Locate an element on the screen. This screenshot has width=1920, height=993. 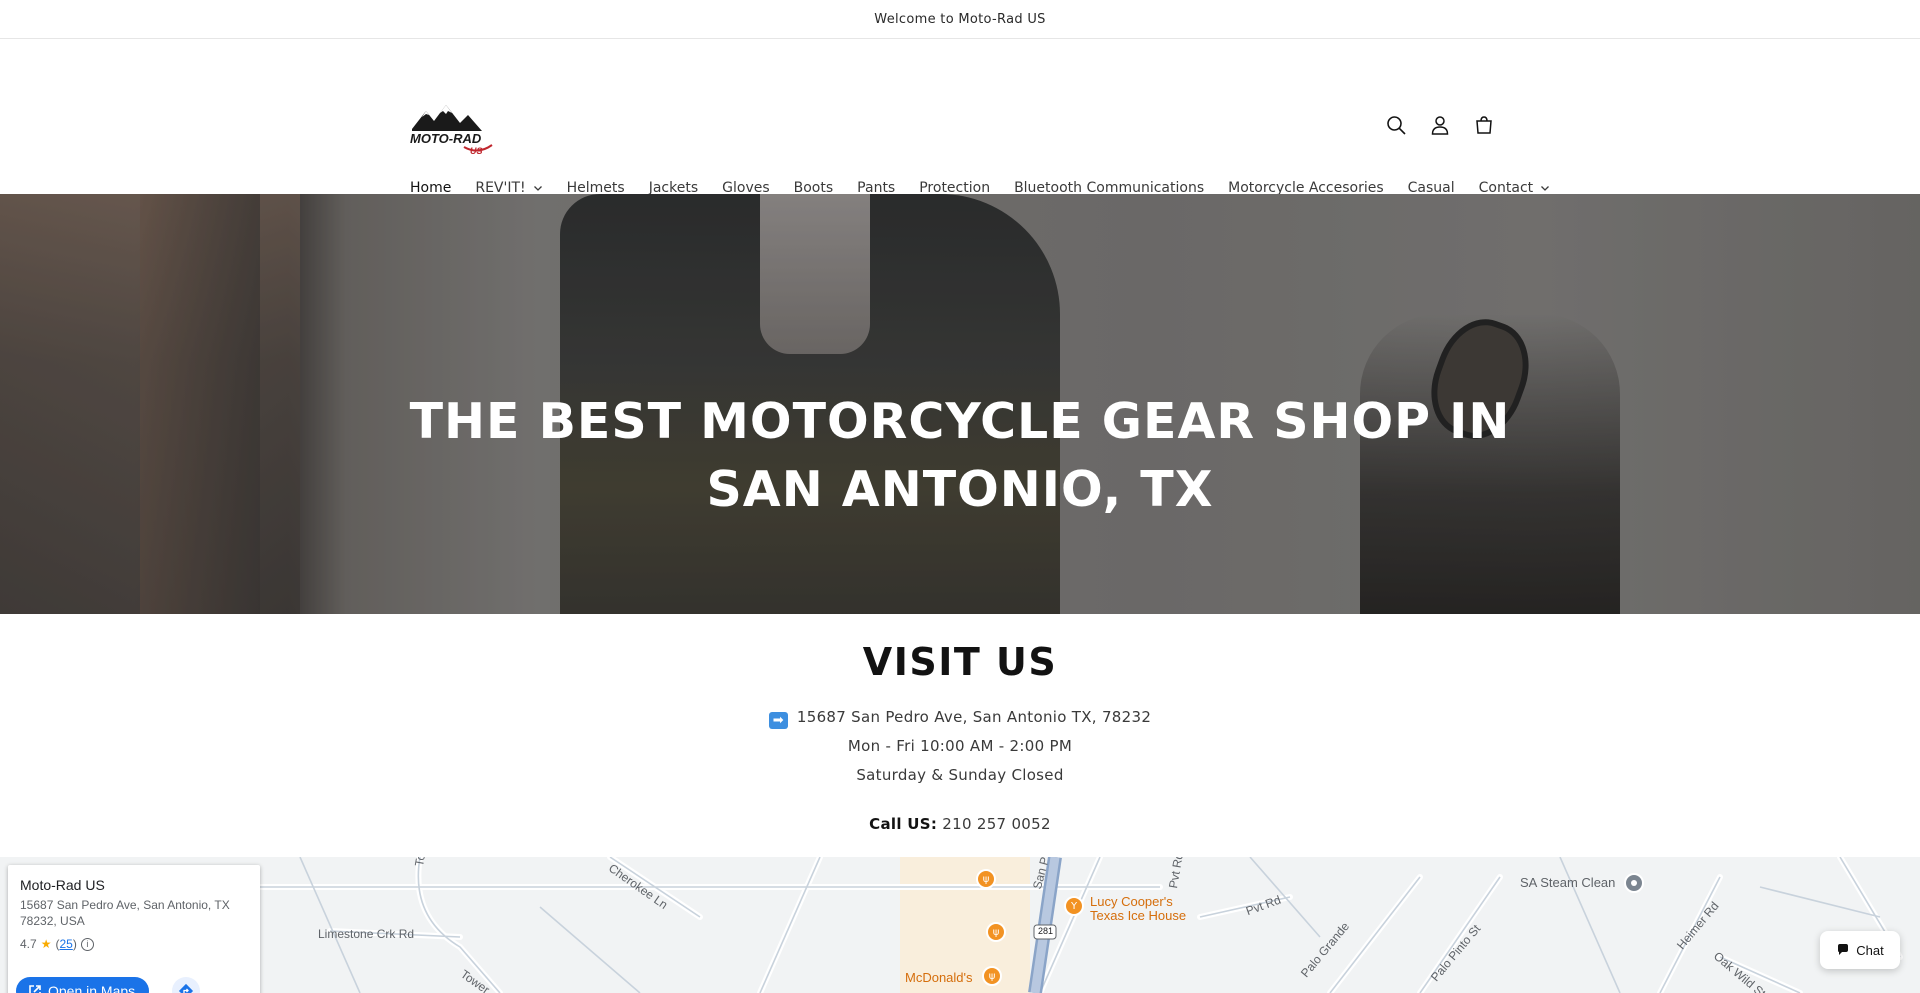
directions-button is located at coordinates (186, 985).